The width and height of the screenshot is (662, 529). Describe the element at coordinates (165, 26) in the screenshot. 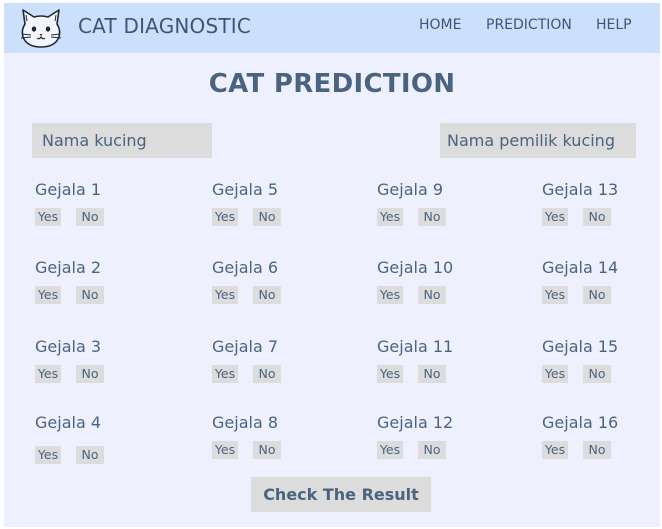

I see `brand-title: CAT DIAGNOSTIC` at that location.